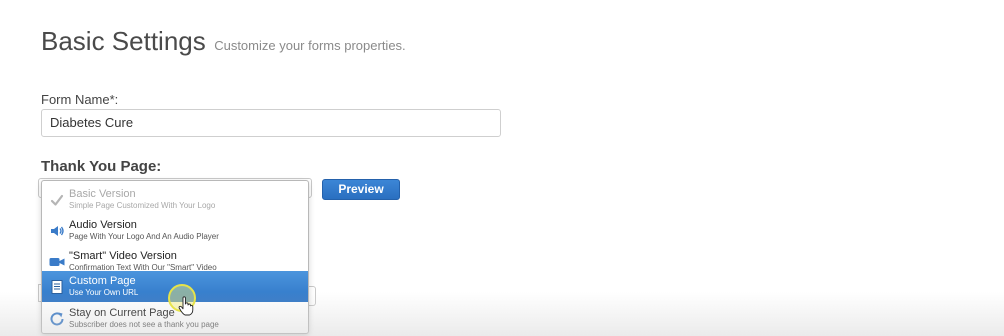 The height and width of the screenshot is (336, 1004). Describe the element at coordinates (57, 287) in the screenshot. I see `document-icon` at that location.